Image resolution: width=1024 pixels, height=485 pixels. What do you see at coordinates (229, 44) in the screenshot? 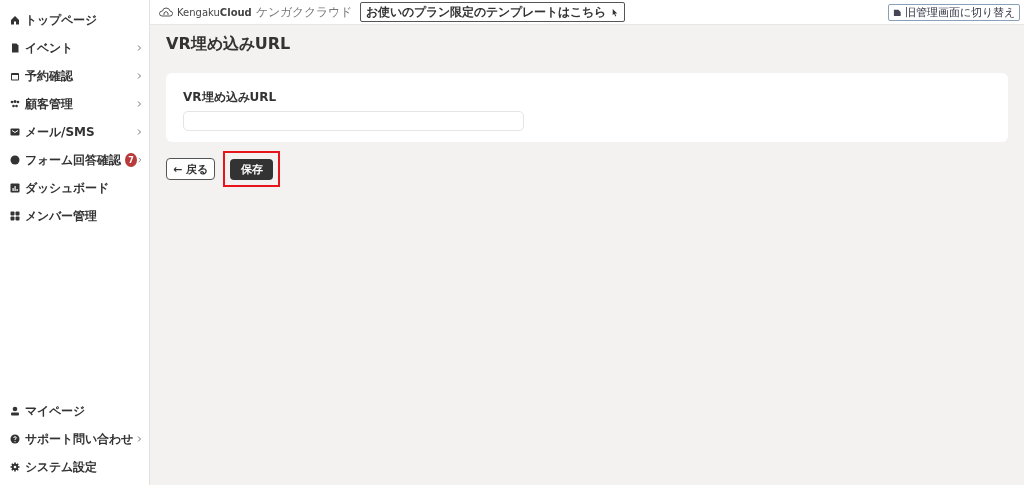
I see `page-title: VR埋め込みURL` at bounding box center [229, 44].